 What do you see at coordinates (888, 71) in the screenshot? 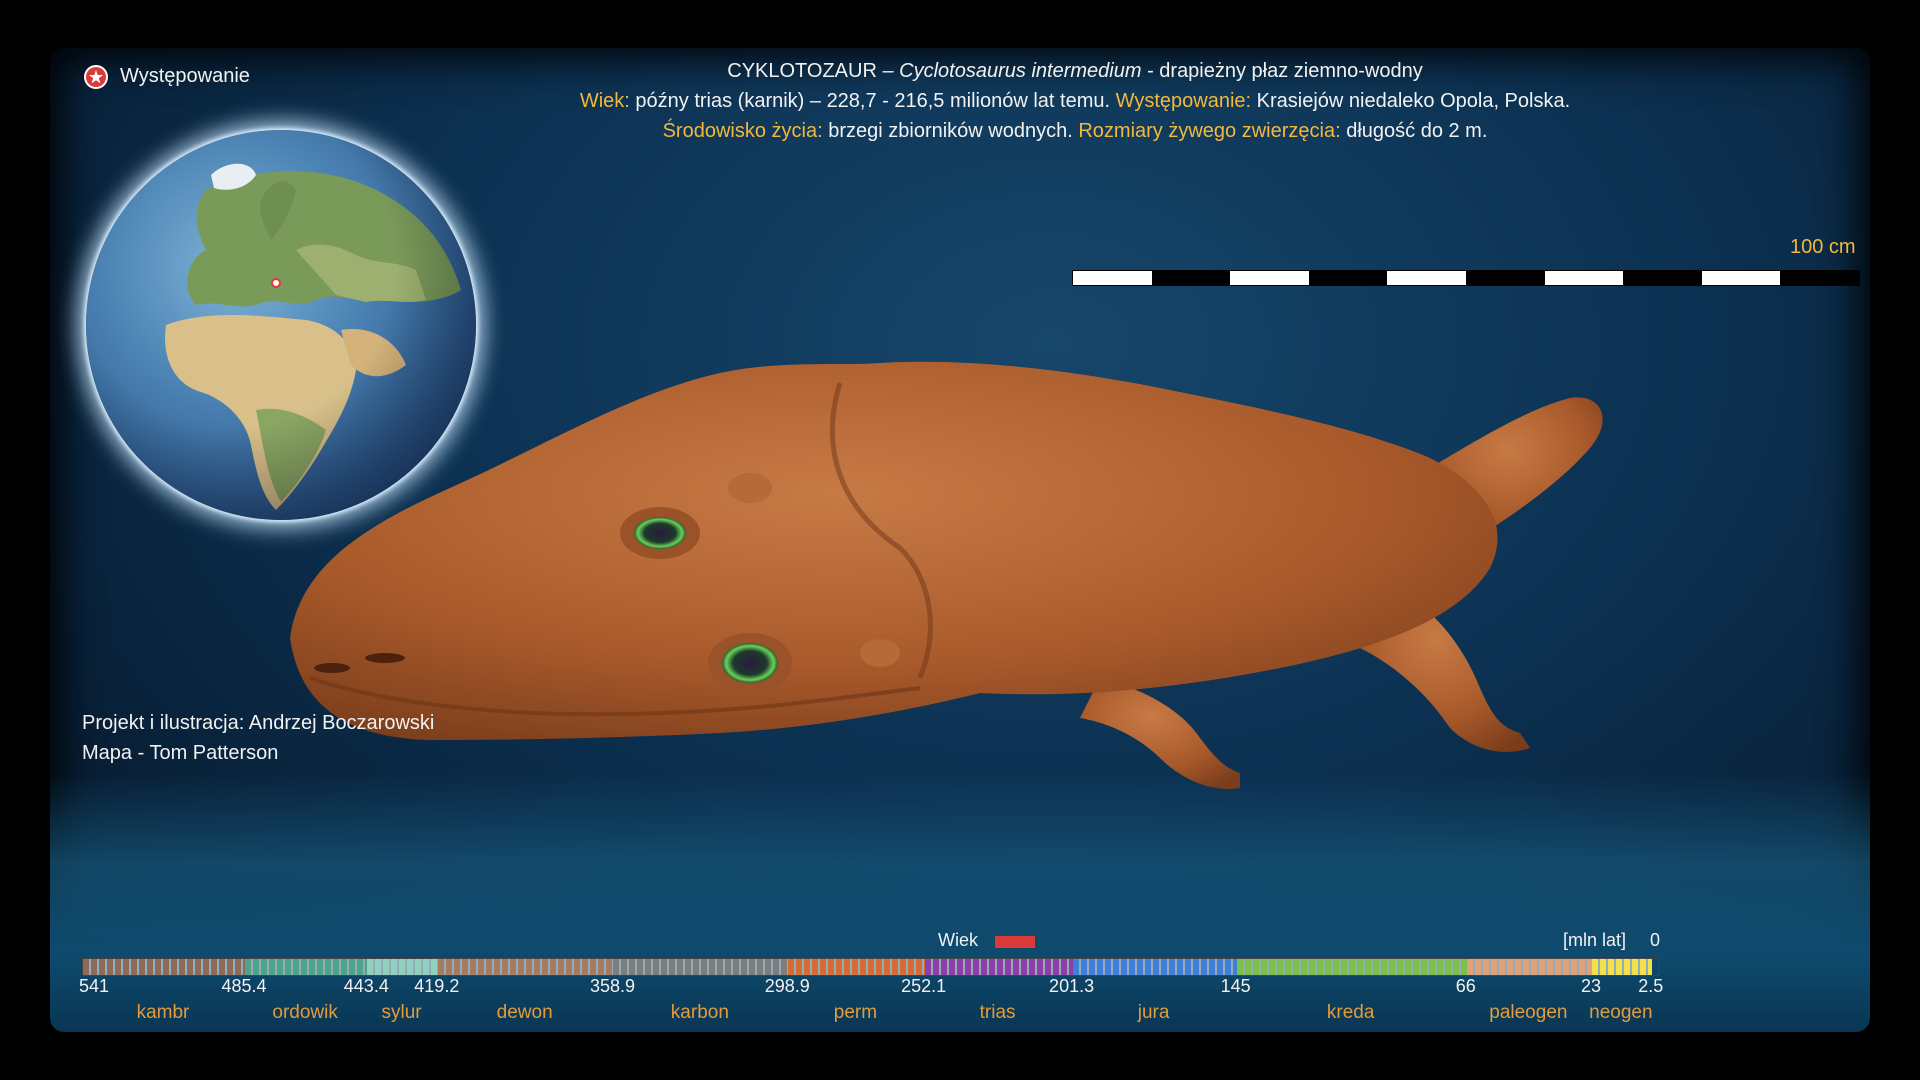
I see `title-dash: –` at bounding box center [888, 71].